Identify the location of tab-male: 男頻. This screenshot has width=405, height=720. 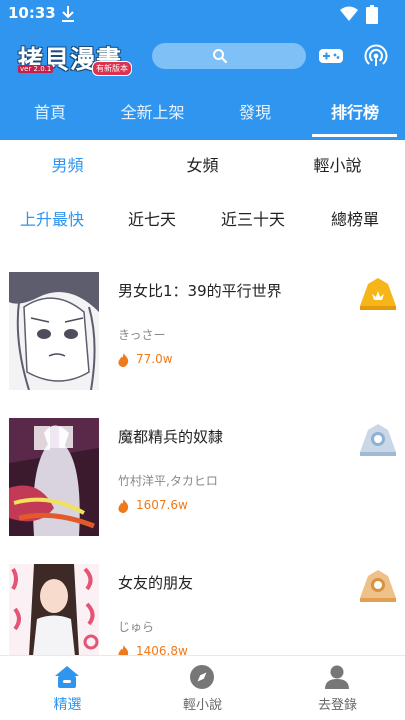
(67, 166).